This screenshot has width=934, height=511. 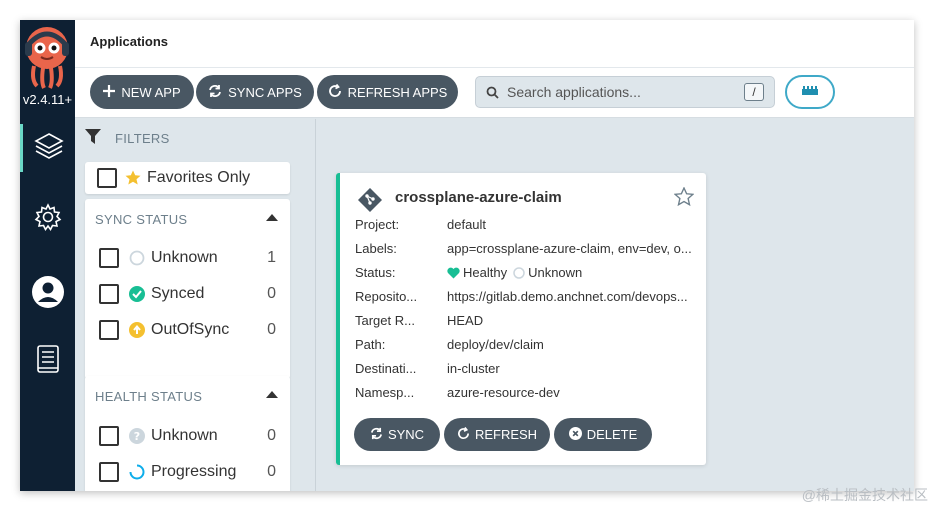 I want to click on filter-label: Progressing, so click(x=194, y=471).